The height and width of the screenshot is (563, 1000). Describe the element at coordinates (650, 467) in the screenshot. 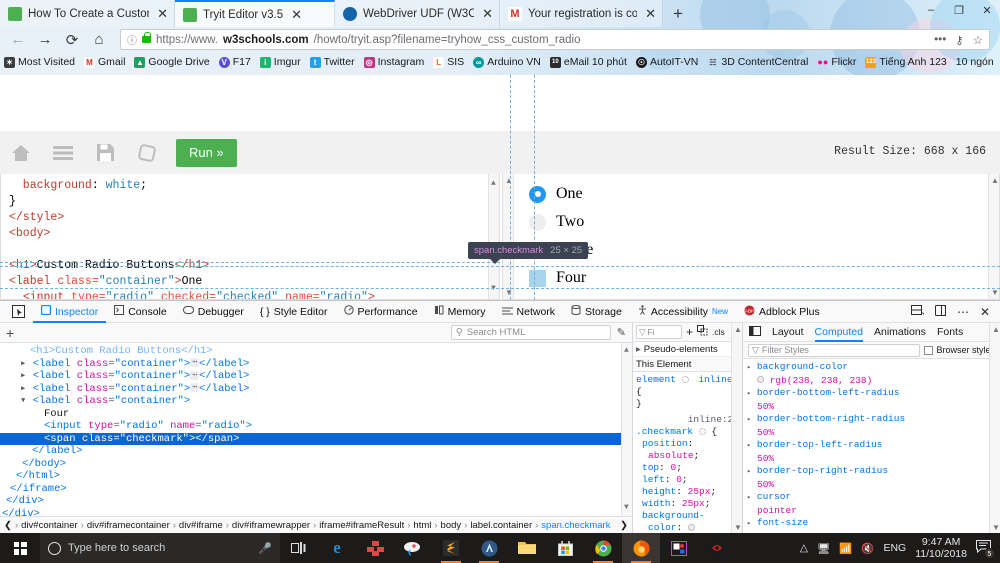

I see `declaration-property: top` at that location.